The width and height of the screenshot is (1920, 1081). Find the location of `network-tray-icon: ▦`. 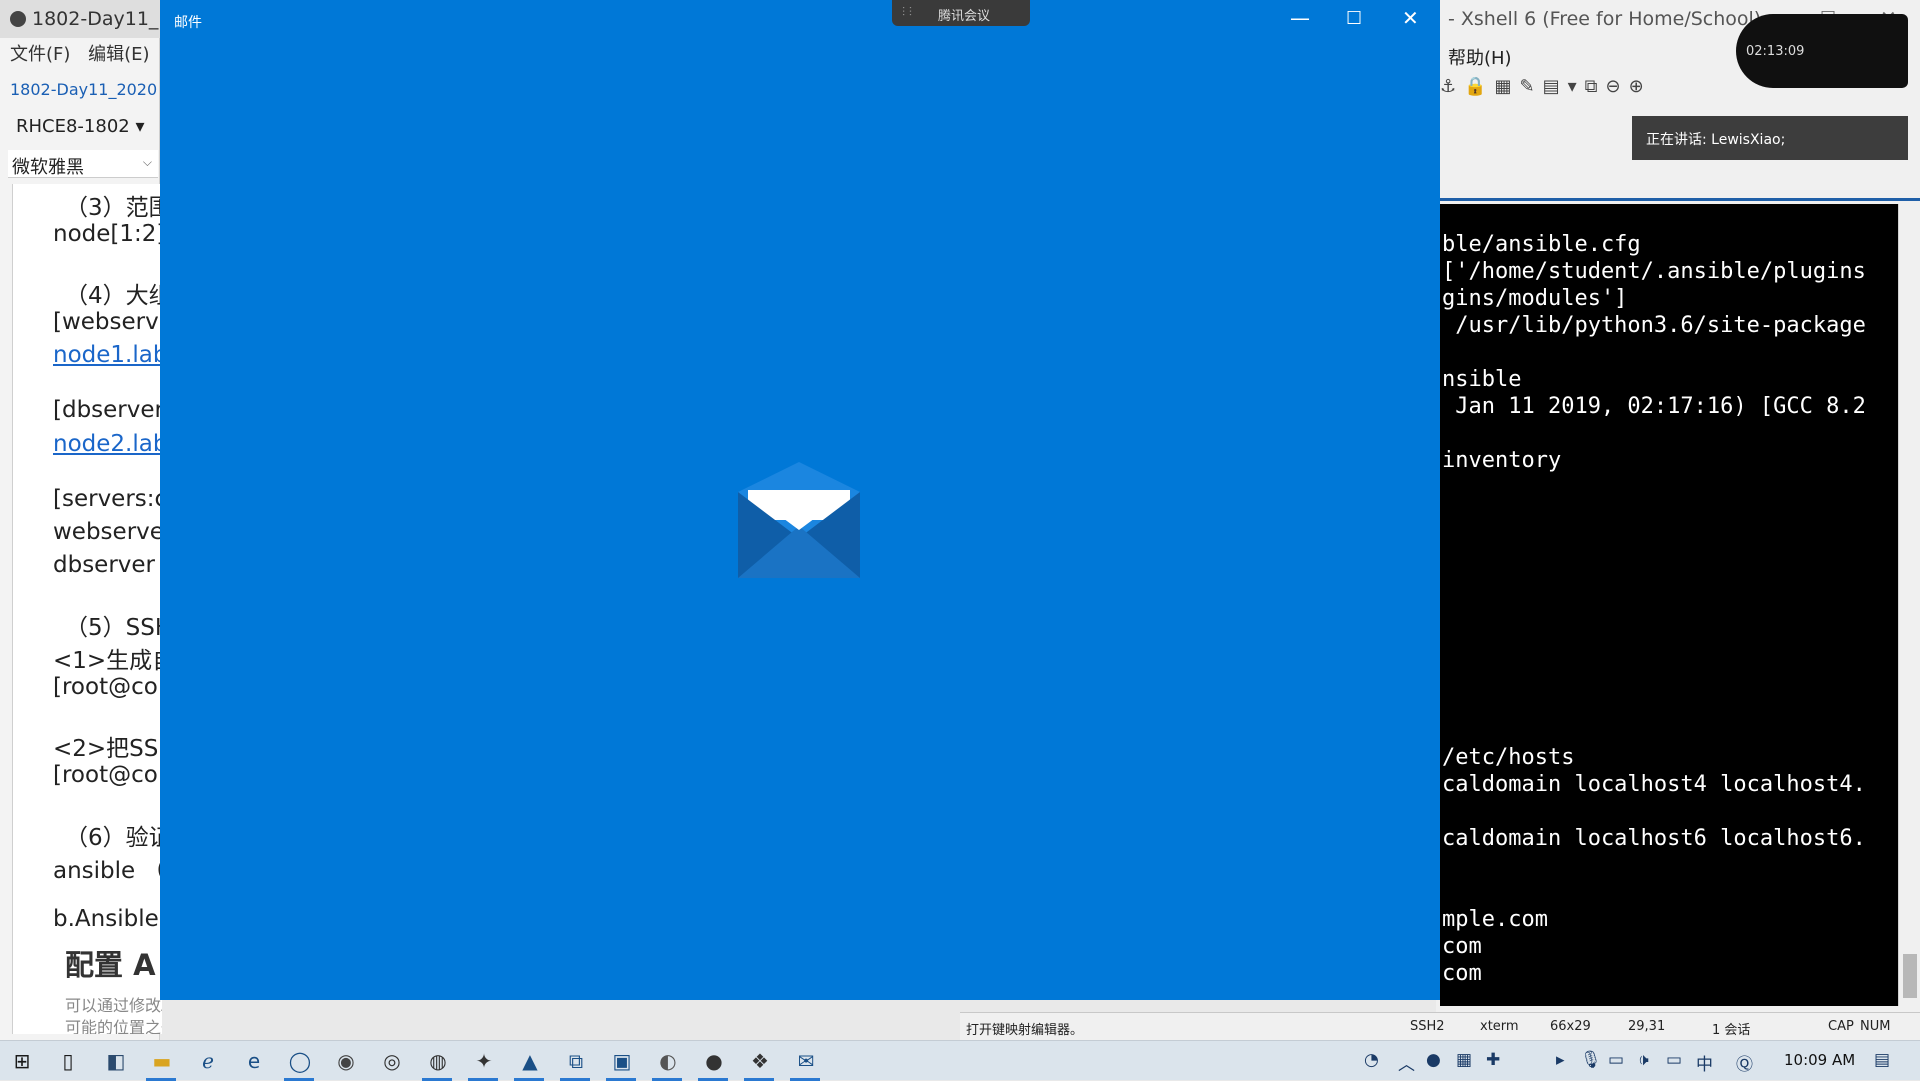

network-tray-icon: ▦ is located at coordinates (1464, 1060).